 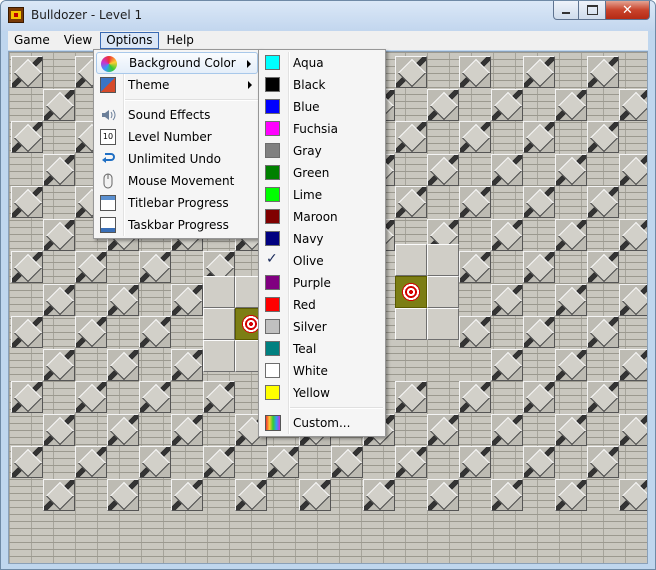 I want to click on menu-item-label: Taskbar Progress, so click(x=178, y=225).